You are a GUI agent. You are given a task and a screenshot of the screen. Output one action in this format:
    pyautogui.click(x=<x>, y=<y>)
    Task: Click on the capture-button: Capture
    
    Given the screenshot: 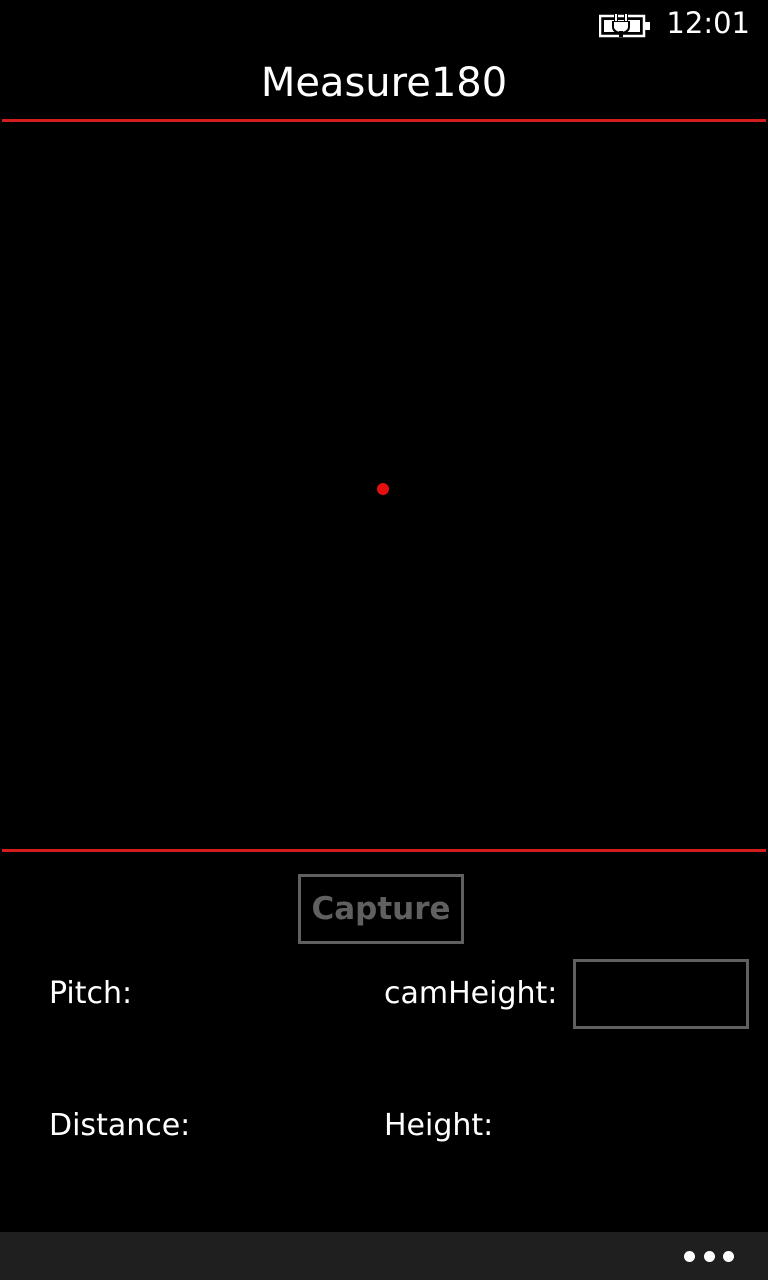 What is the action you would take?
    pyautogui.click(x=381, y=909)
    